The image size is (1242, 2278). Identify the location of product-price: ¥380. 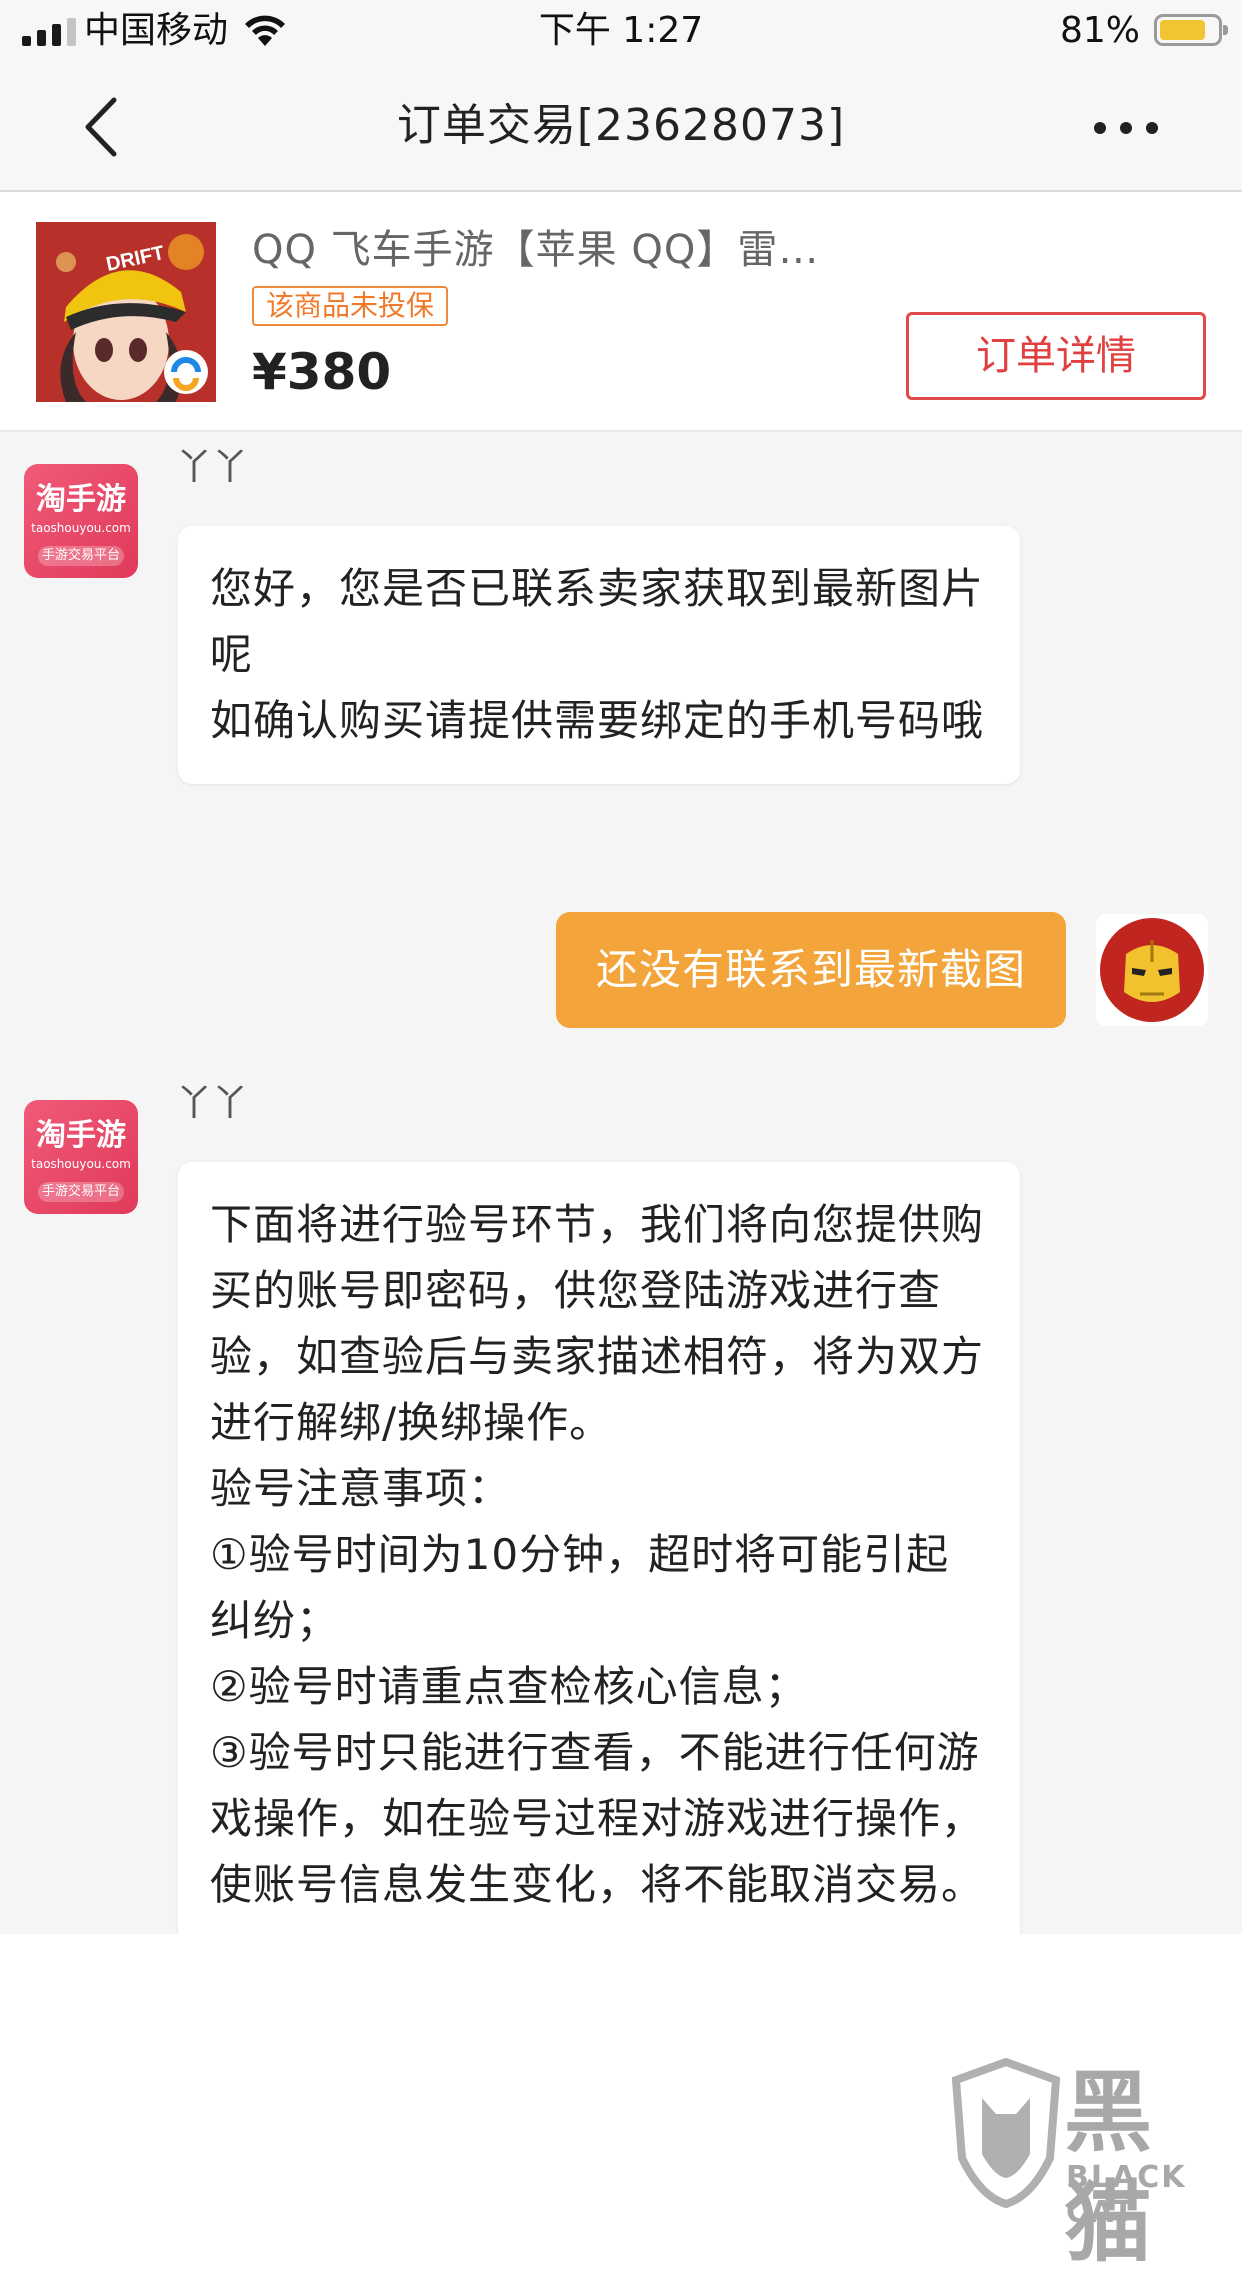
(322, 372).